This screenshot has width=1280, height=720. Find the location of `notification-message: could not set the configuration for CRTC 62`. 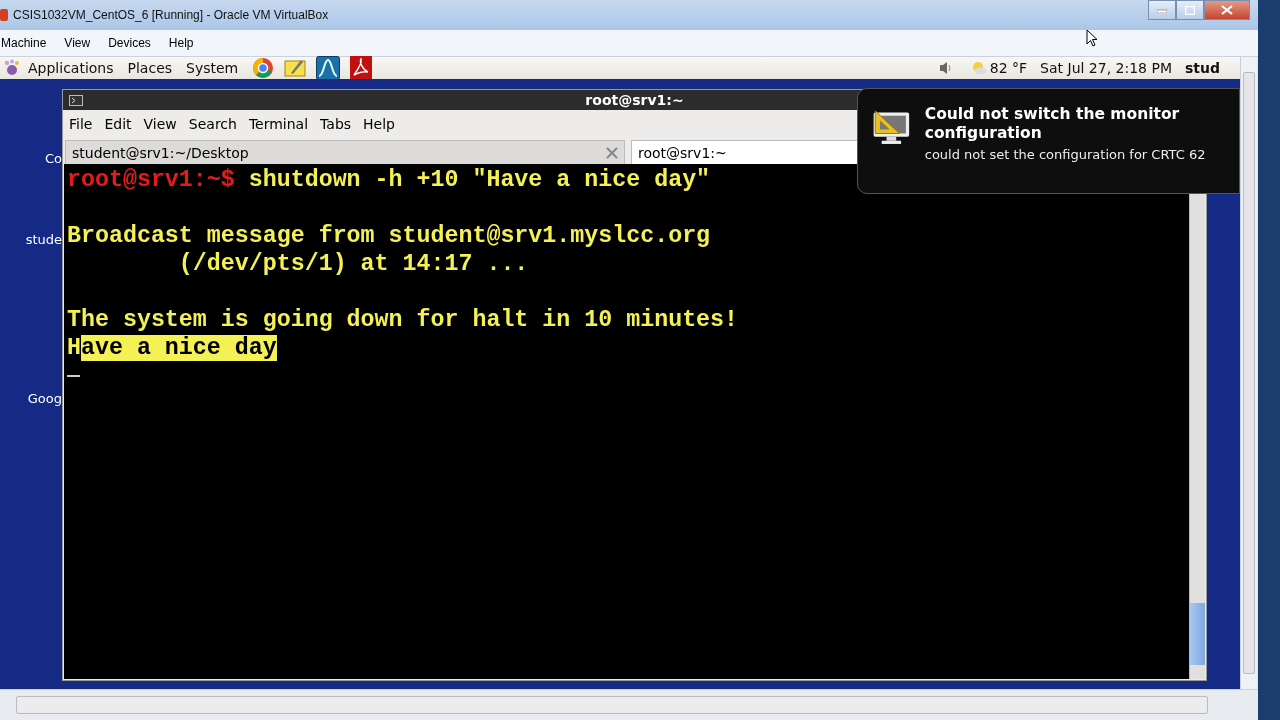

notification-message: could not set the configuration for CRTC 62 is located at coordinates (1065, 154).